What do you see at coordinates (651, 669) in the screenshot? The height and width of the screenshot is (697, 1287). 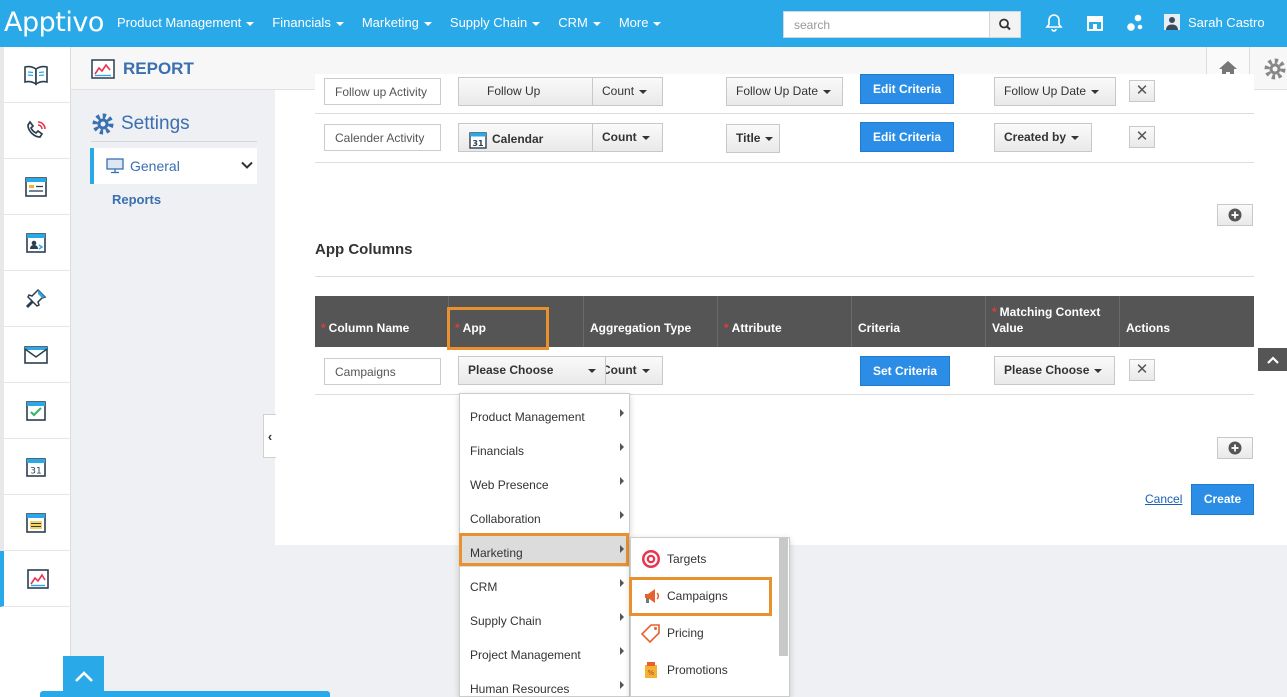 I see `promotion-icon: %` at bounding box center [651, 669].